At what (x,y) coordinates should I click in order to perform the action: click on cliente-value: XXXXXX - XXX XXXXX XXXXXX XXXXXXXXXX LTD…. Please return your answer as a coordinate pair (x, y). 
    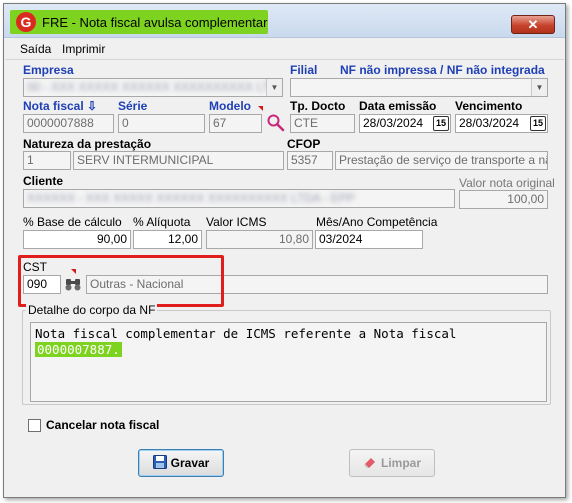
    Looking at the image, I should click on (191, 198).